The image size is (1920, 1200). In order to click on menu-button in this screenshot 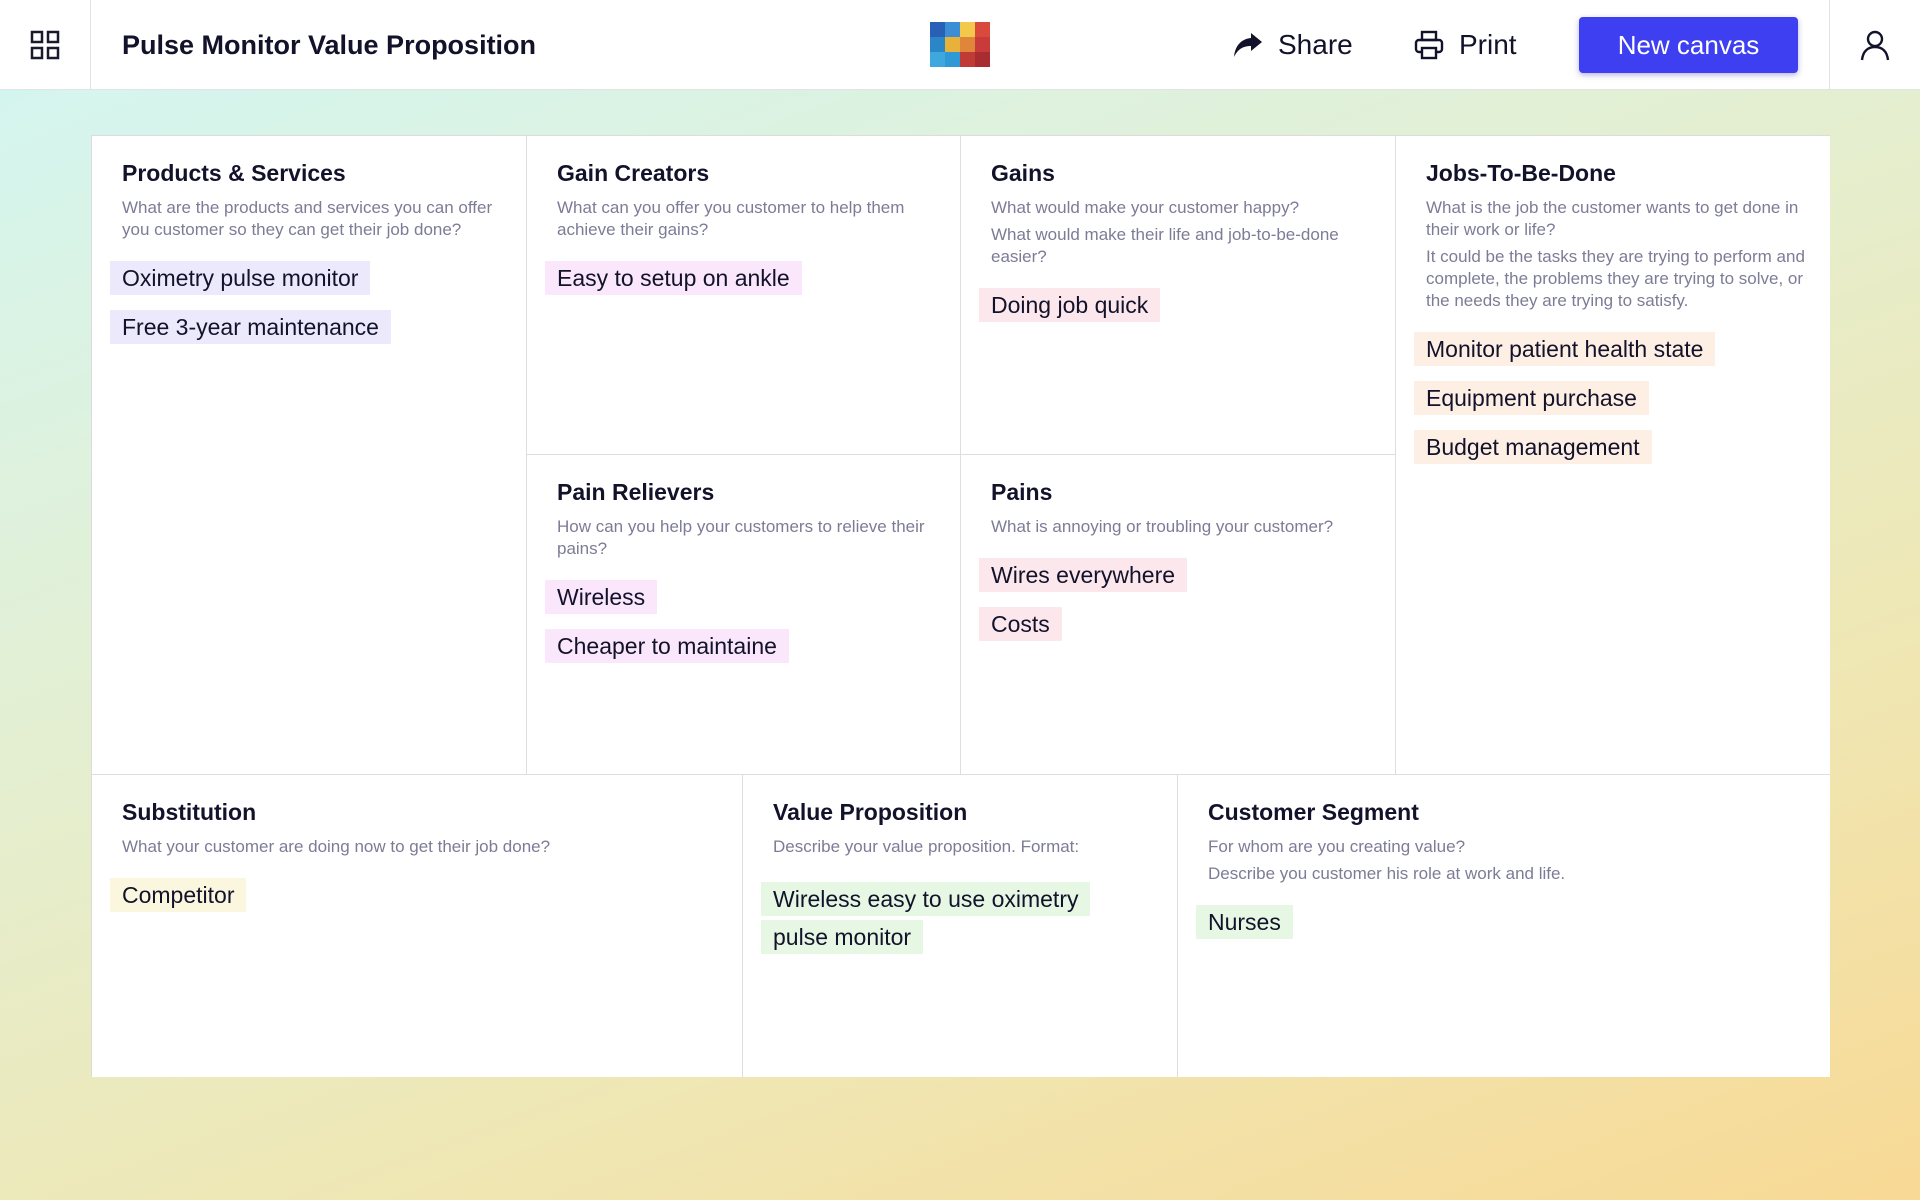, I will do `click(45, 45)`.